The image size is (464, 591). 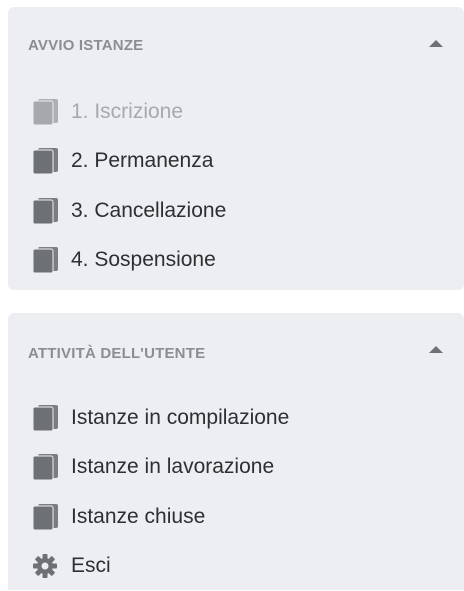 I want to click on menu-item-cancellazione: 3. Cancellazione, so click(x=242, y=211).